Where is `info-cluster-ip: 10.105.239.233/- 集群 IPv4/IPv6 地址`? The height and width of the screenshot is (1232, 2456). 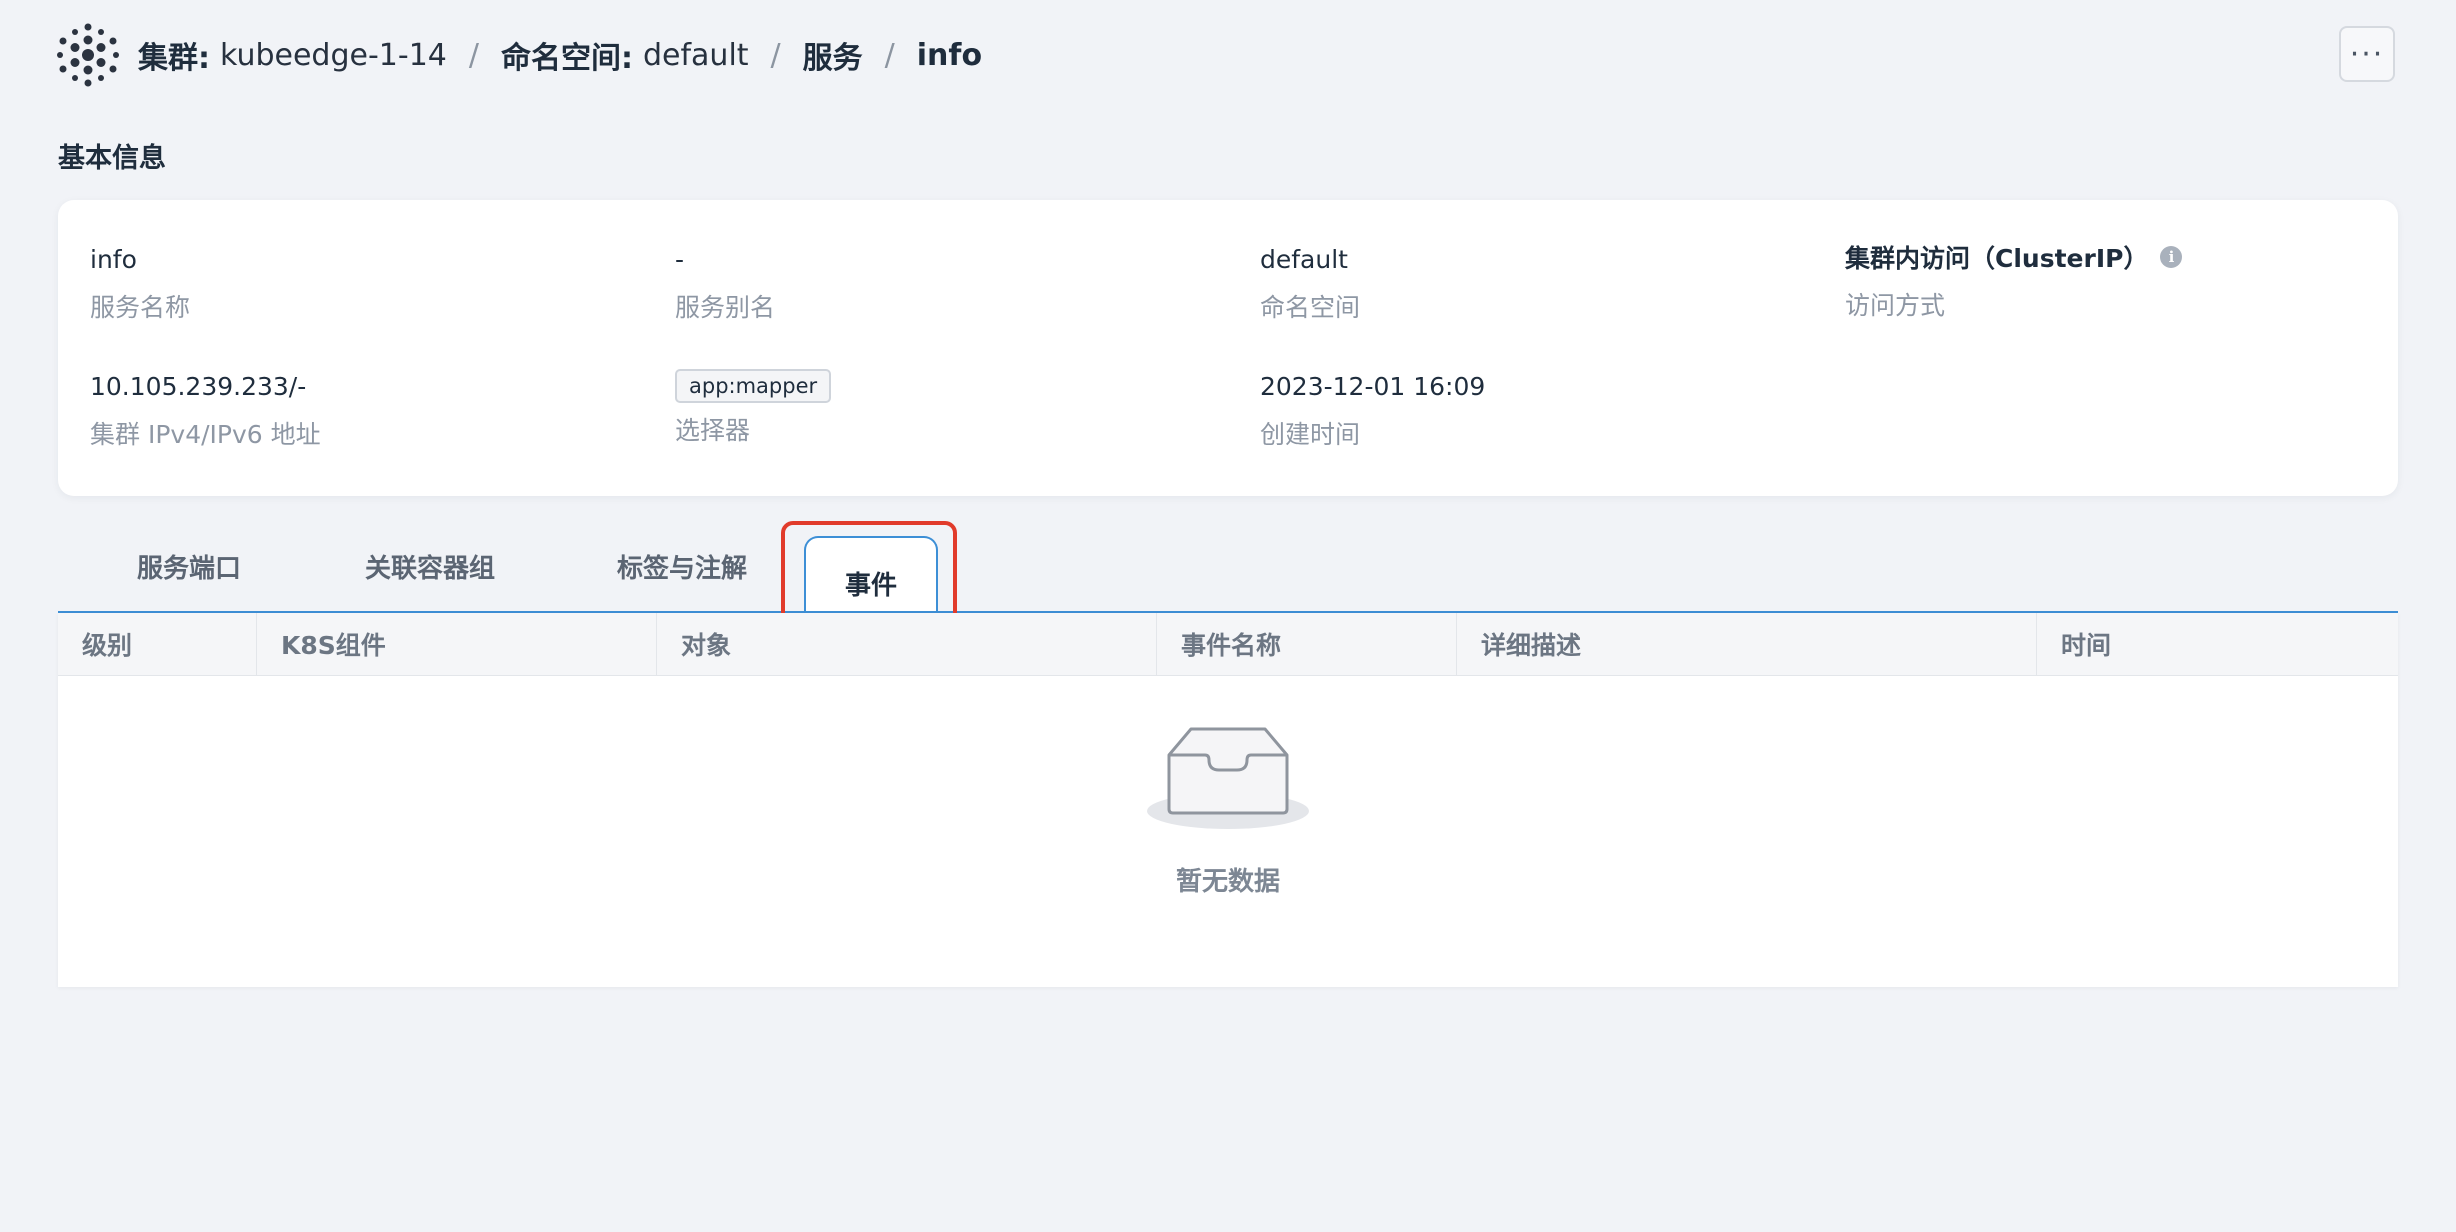 info-cluster-ip: 10.105.239.233/- 集群 IPv4/IPv6 地址 is located at coordinates (205, 410).